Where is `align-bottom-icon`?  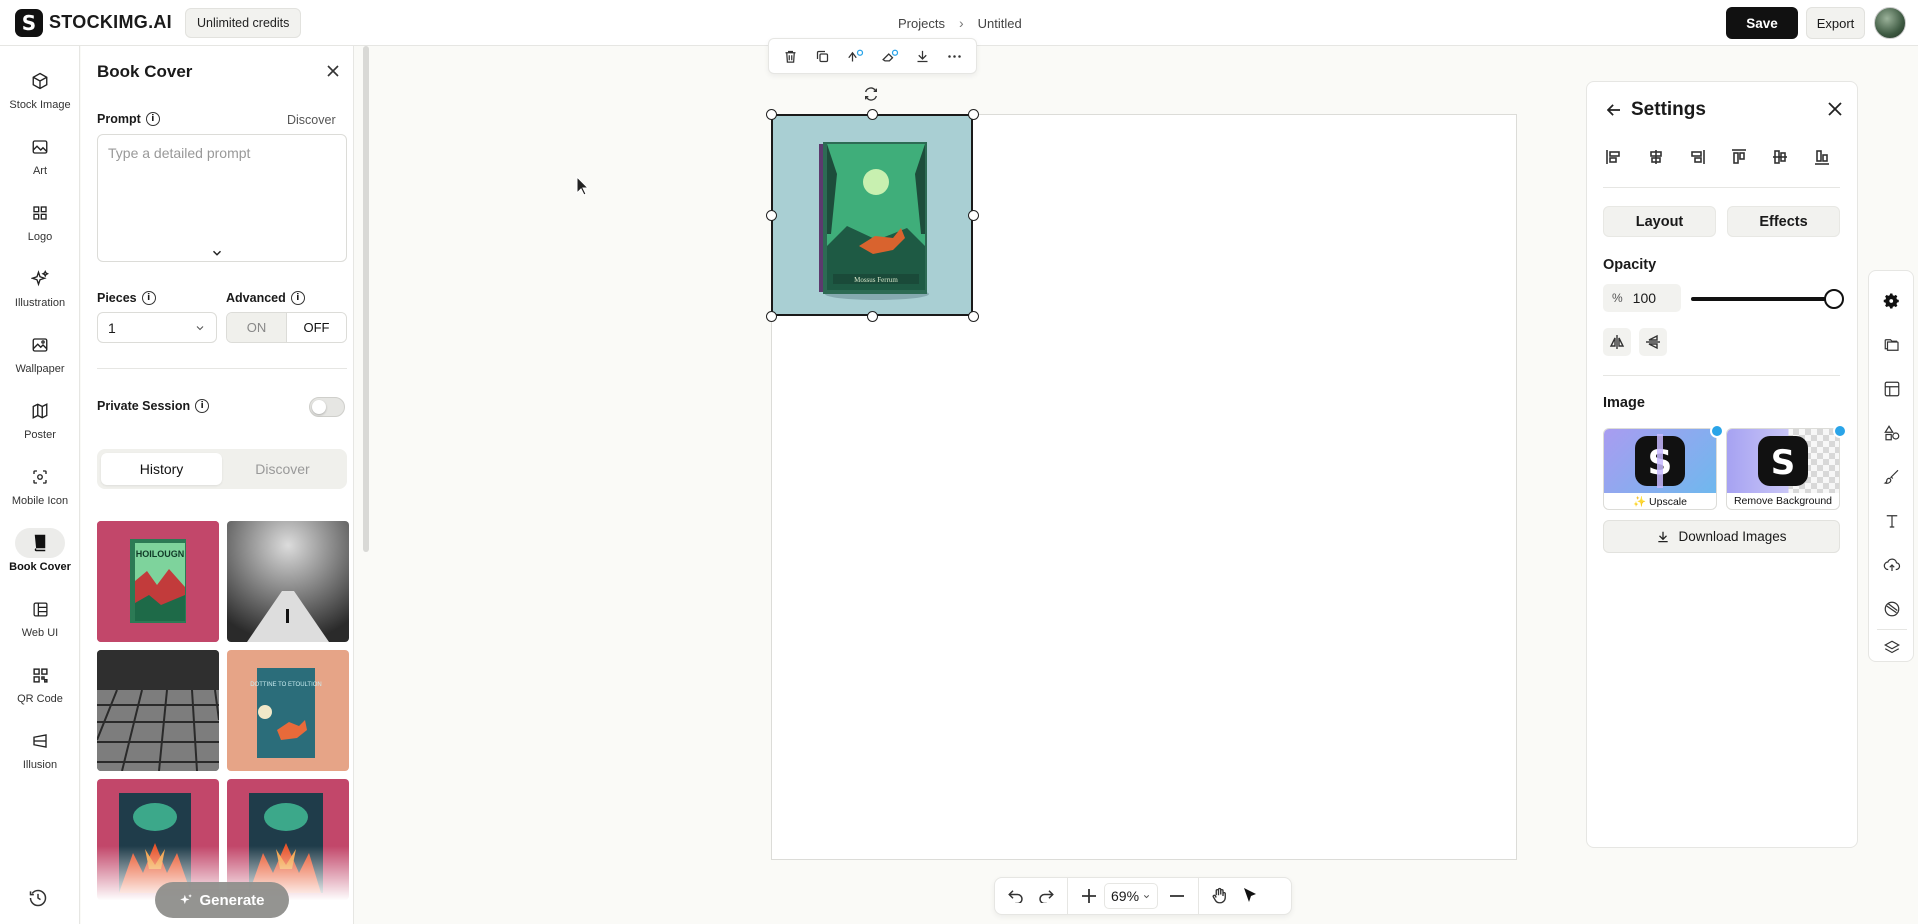
align-bottom-icon is located at coordinates (1822, 157).